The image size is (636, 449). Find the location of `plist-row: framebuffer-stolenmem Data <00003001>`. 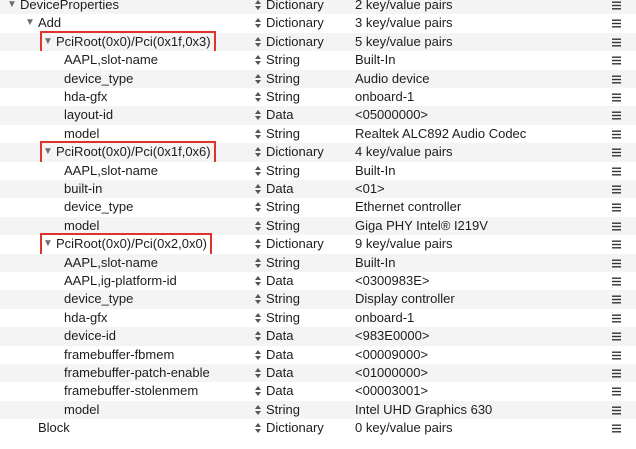

plist-row: framebuffer-stolenmem Data <00003001> is located at coordinates (318, 391).